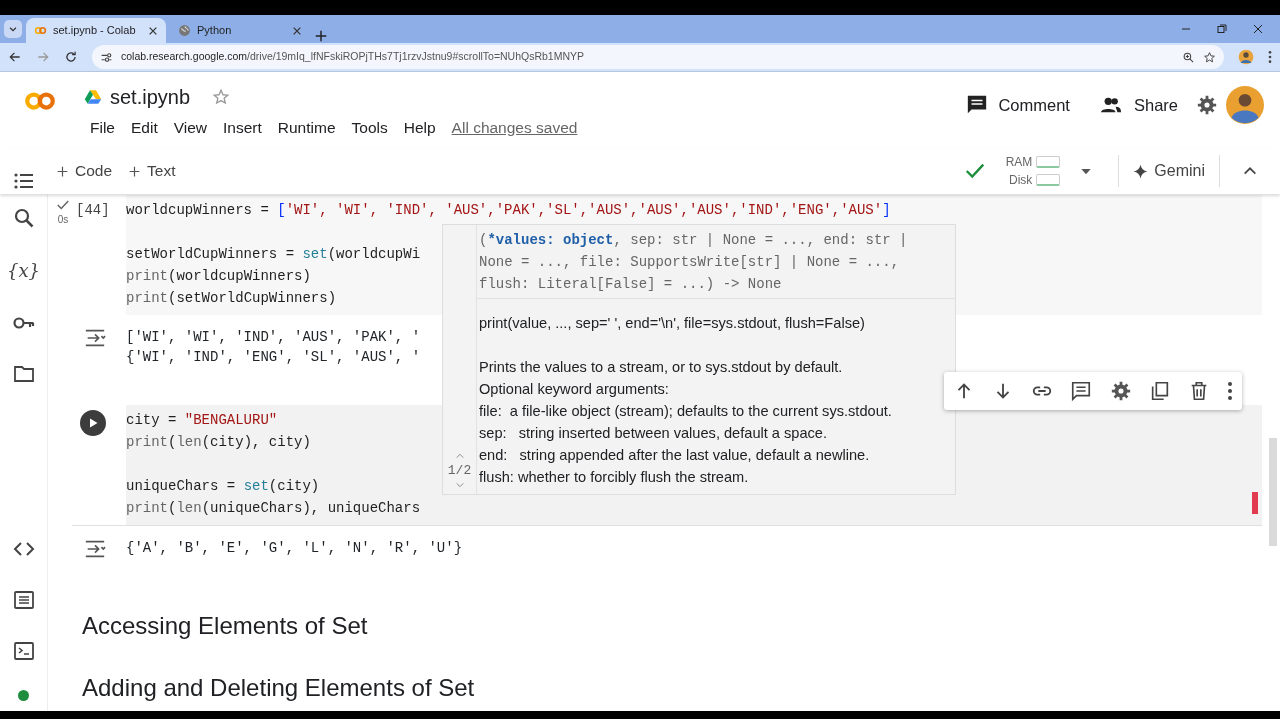  Describe the element at coordinates (214, 31) in the screenshot. I see `tab-title: Python` at that location.